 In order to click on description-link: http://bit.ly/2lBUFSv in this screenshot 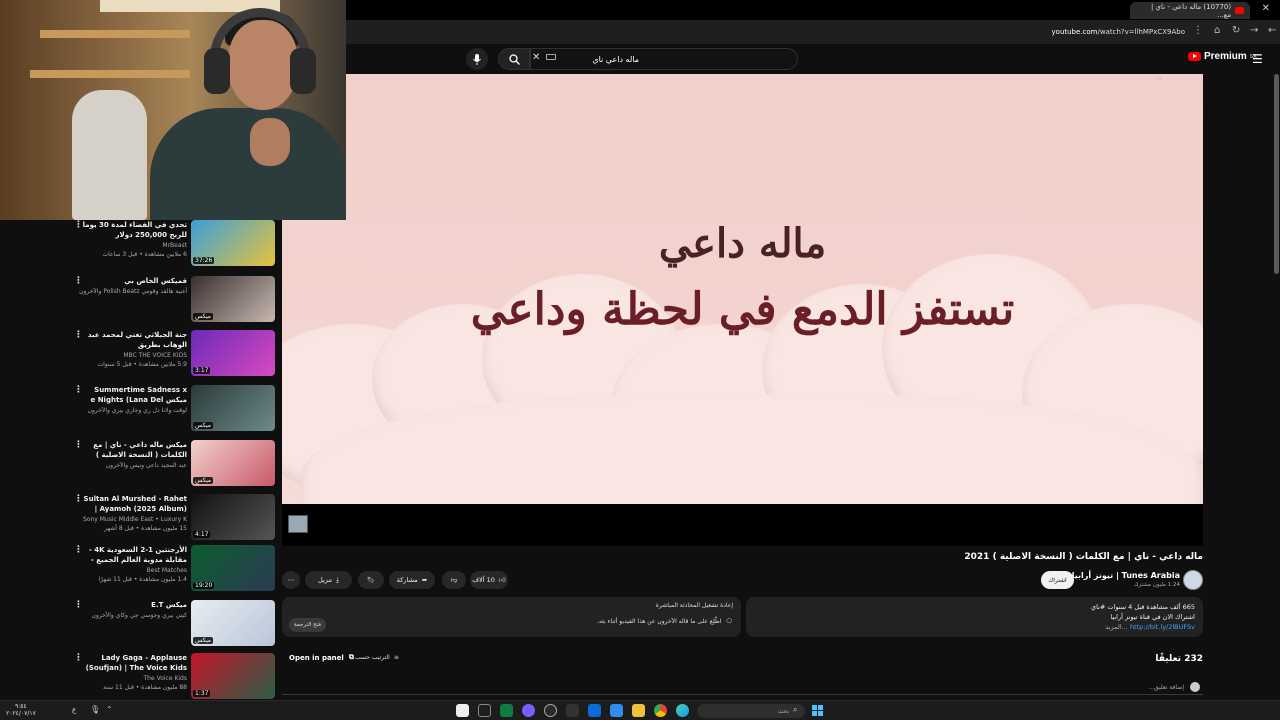, I will do `click(1162, 627)`.